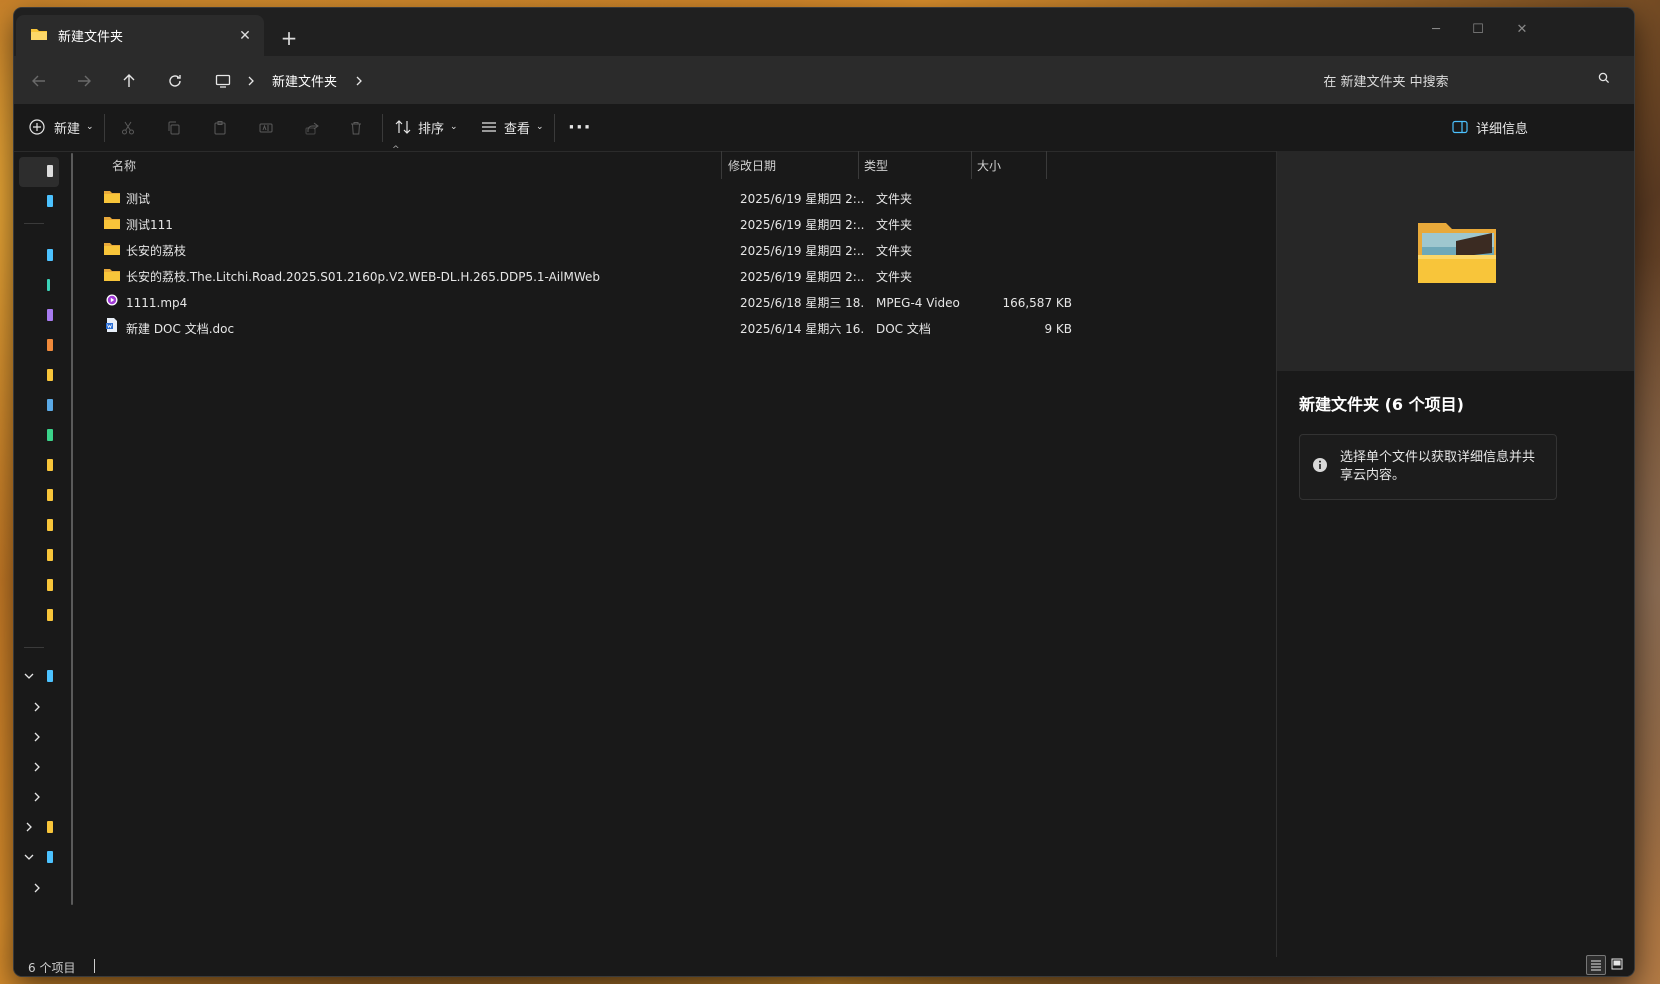 The height and width of the screenshot is (984, 1660). Describe the element at coordinates (266, 128) in the screenshot. I see `rename-icon` at that location.